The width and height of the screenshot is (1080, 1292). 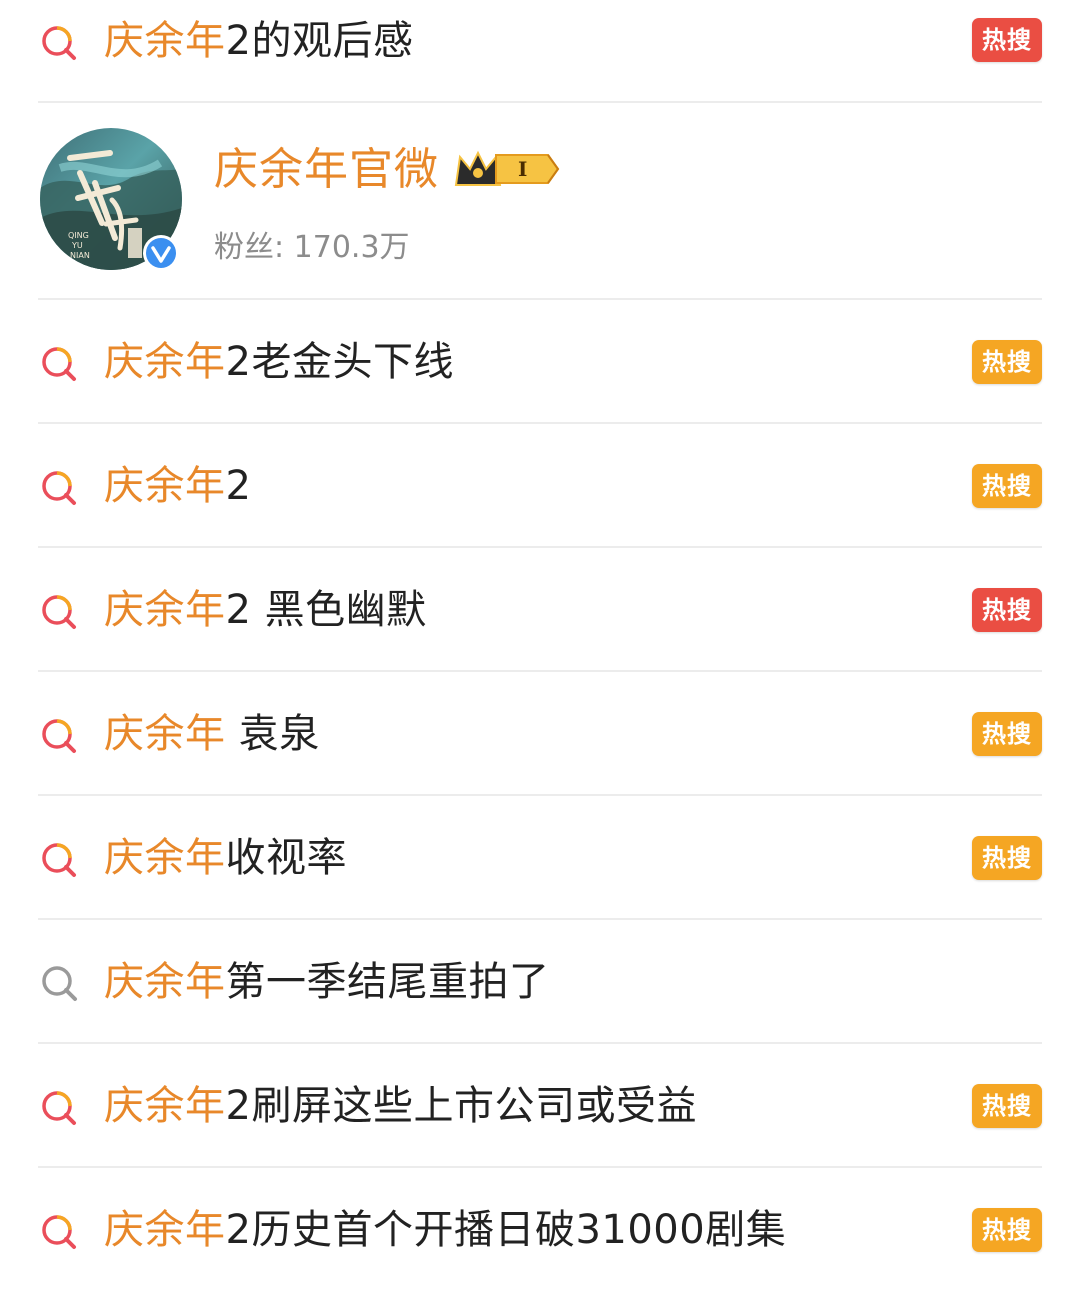 I want to click on vip-level: I, so click(x=522, y=169).